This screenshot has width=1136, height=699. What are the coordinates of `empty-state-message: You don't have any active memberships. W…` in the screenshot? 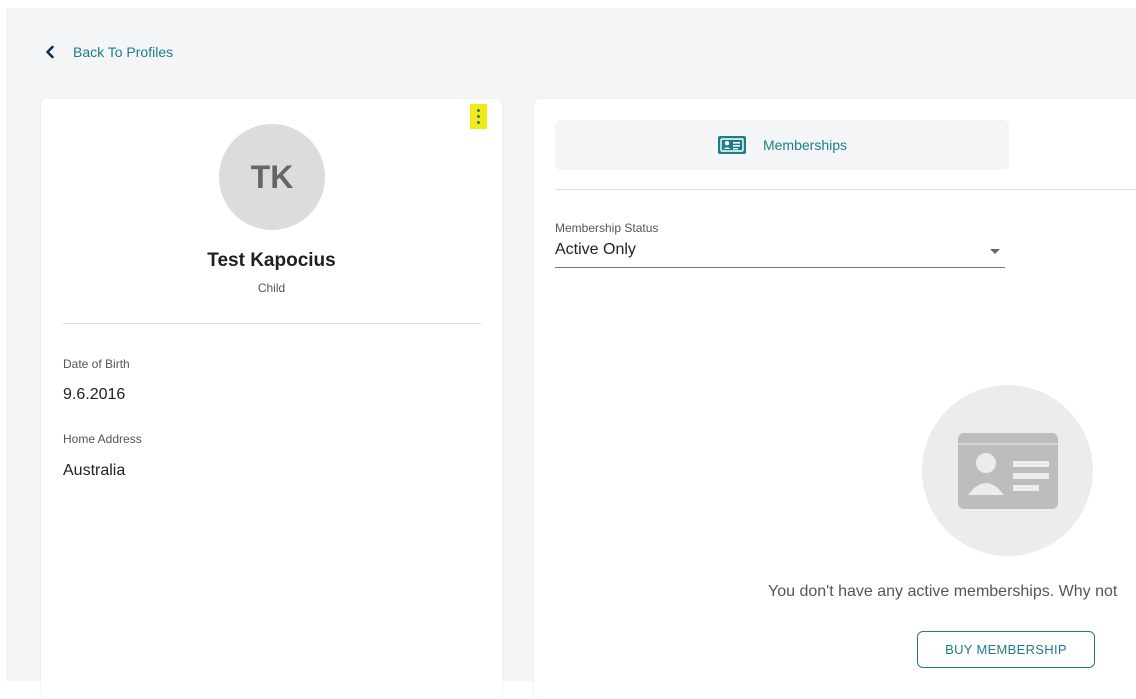 It's located at (943, 591).